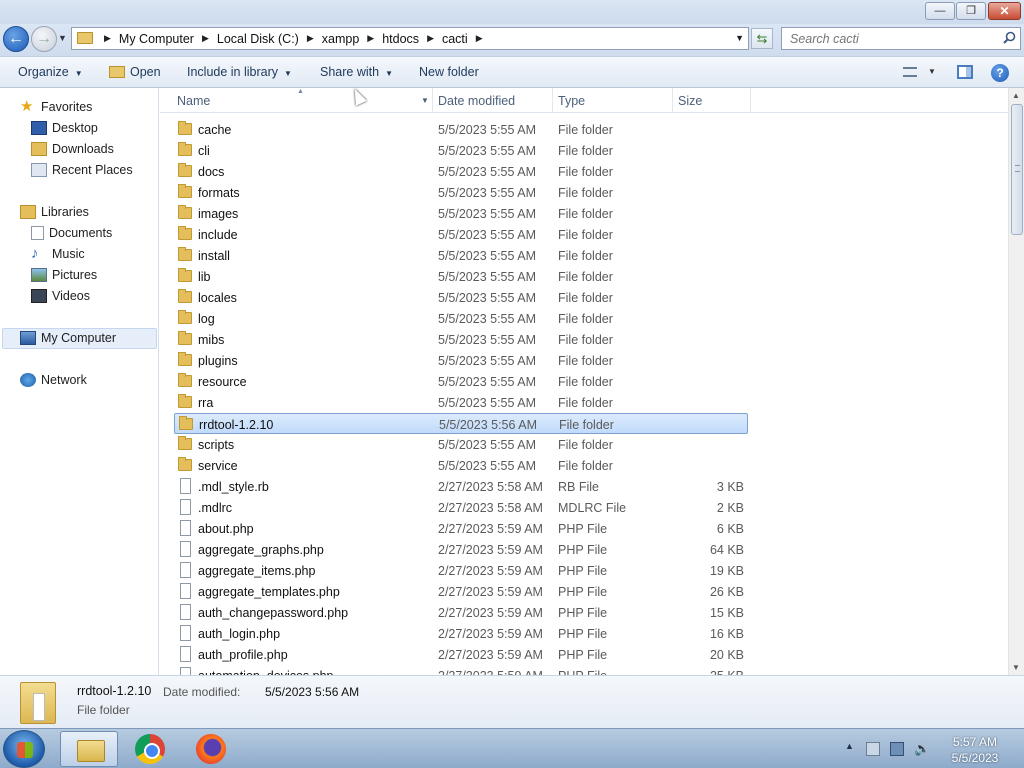 The height and width of the screenshot is (768, 1024). What do you see at coordinates (897, 749) in the screenshot?
I see `network-status-icon` at bounding box center [897, 749].